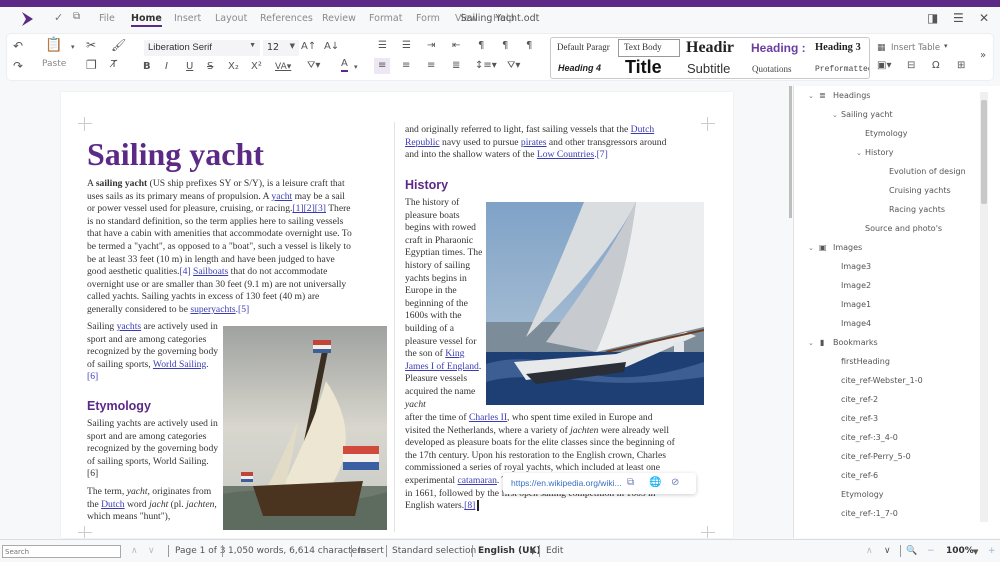  I want to click on nav-heading-item: Cruising yachts, so click(920, 190).